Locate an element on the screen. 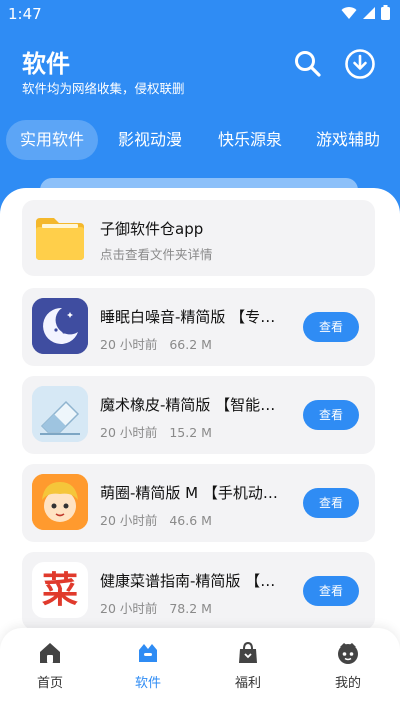  recipe-char: 菜 is located at coordinates (59, 590).